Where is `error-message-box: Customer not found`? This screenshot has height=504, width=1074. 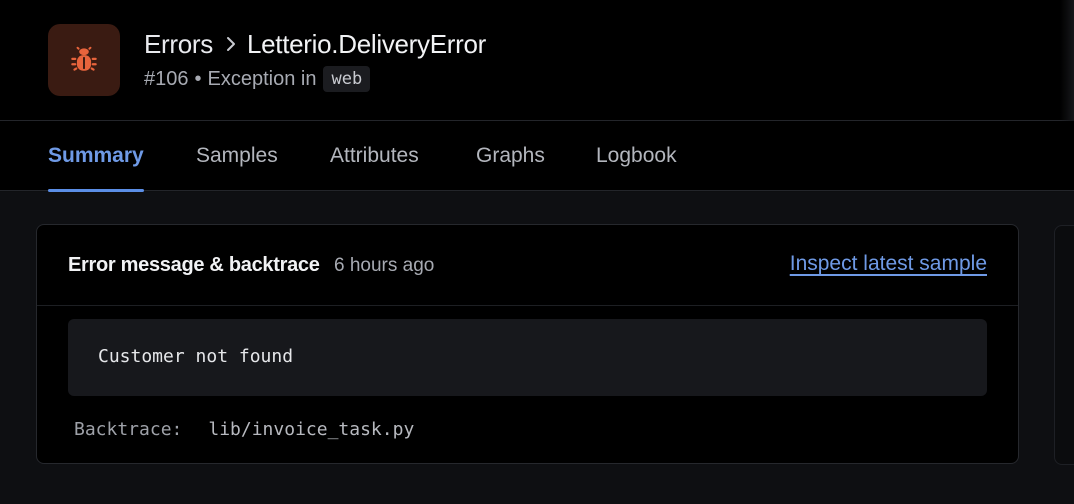
error-message-box: Customer not found is located at coordinates (527, 357).